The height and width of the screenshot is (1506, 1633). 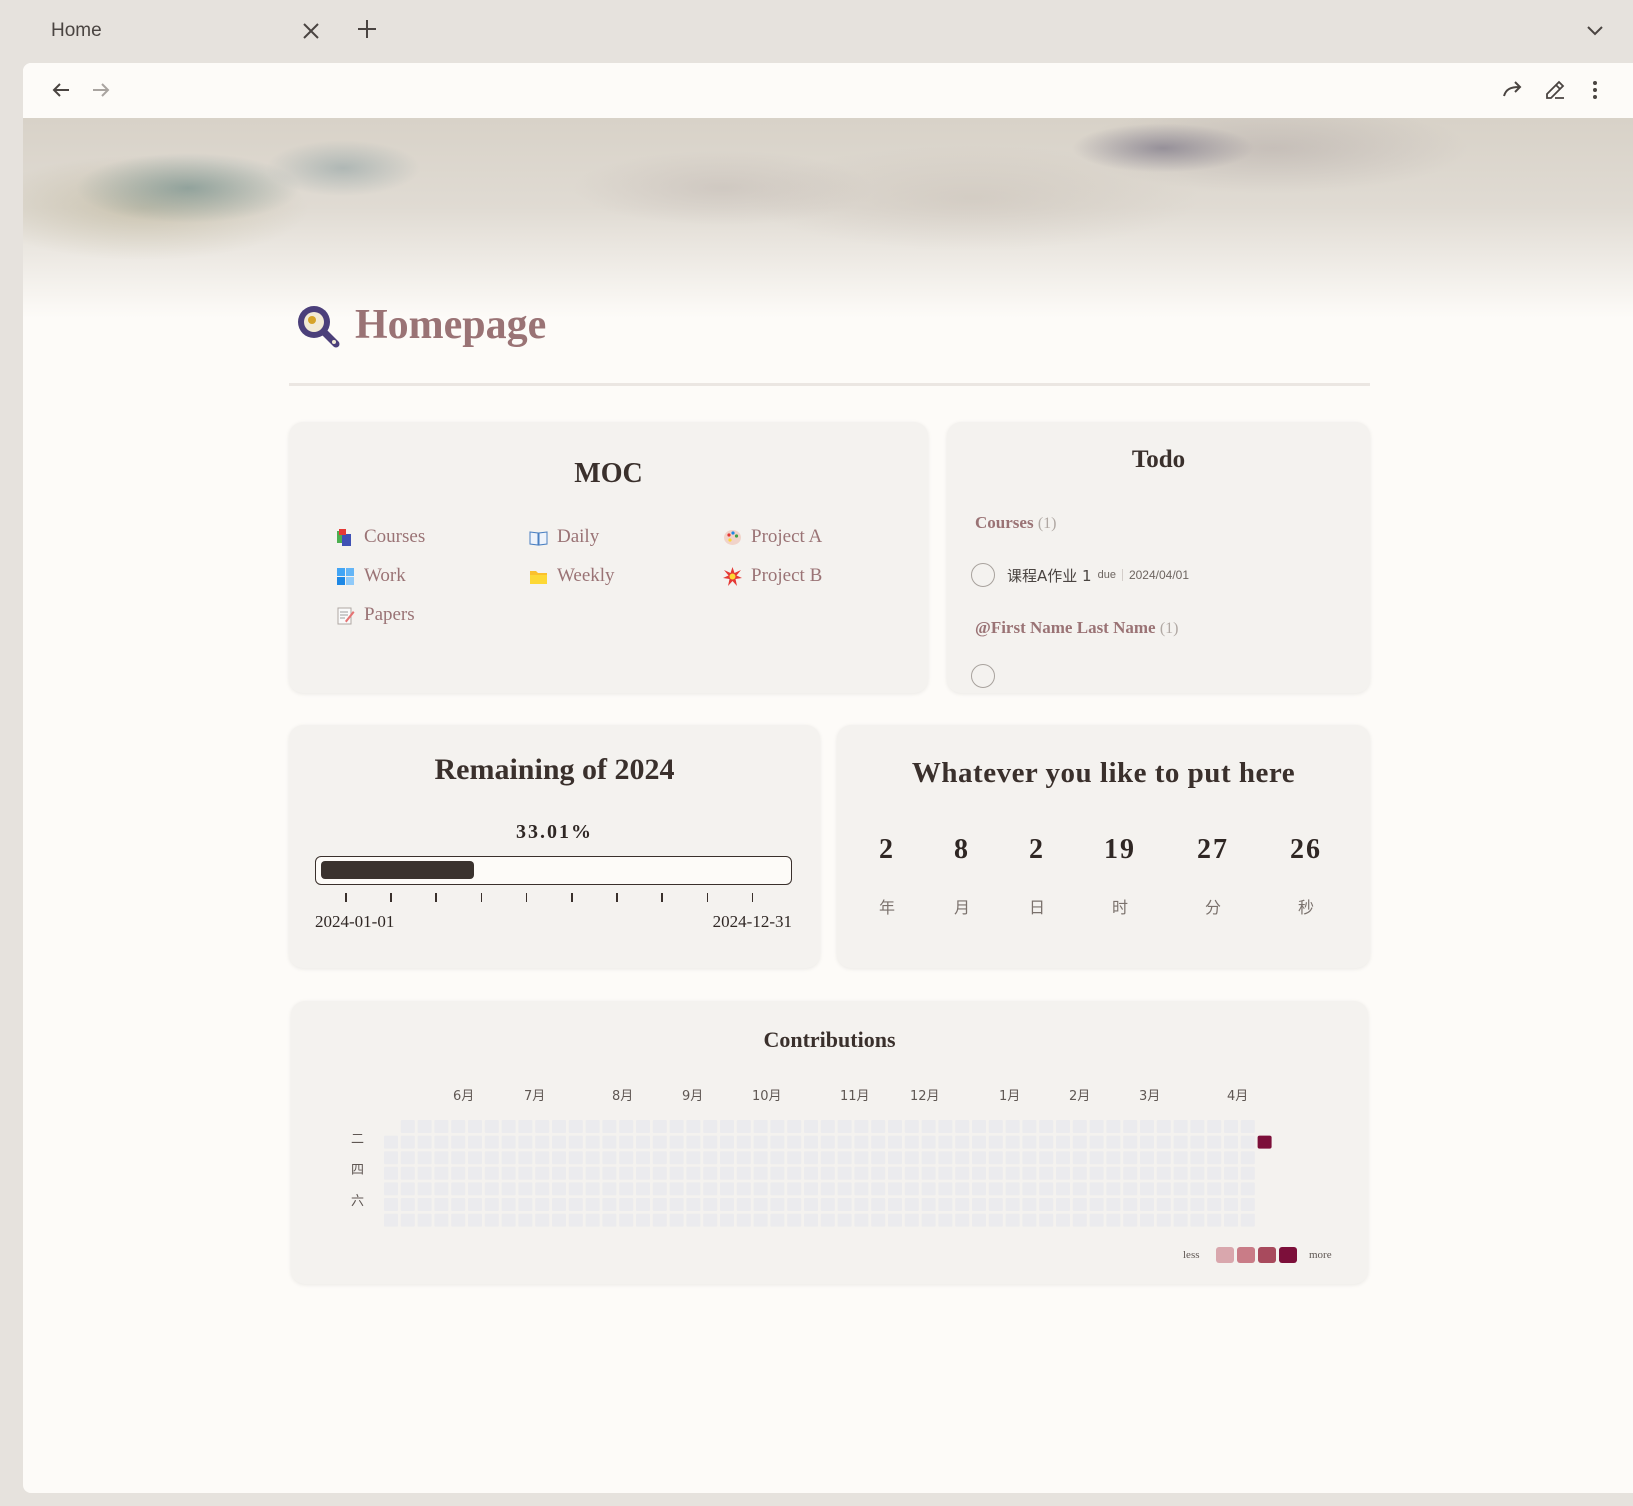 I want to click on moc-link-project-a: Project A, so click(x=772, y=537).